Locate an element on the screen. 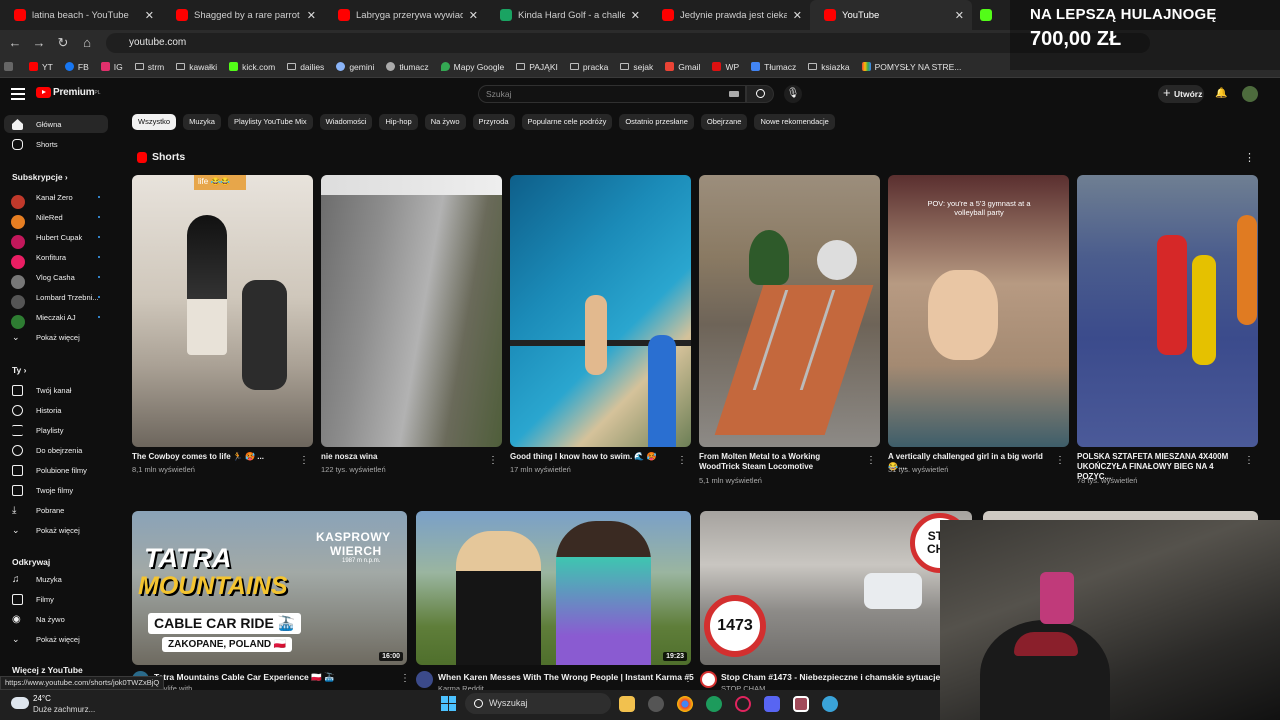  subscriptions-header: Subskrypcje › is located at coordinates (40, 177).